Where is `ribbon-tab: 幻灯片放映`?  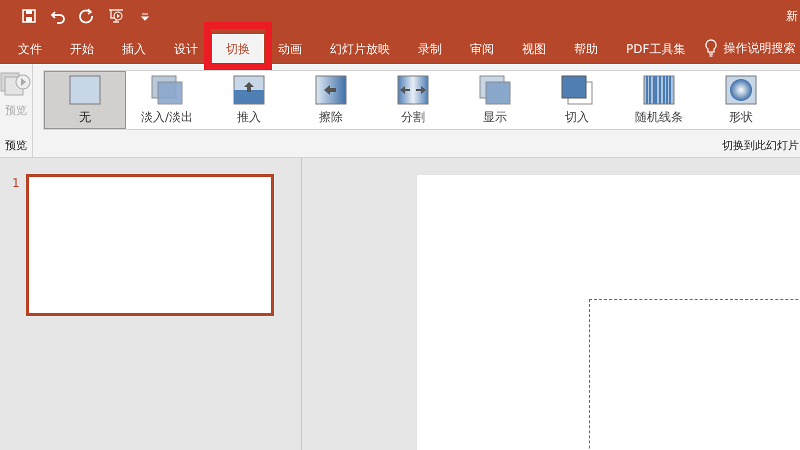 ribbon-tab: 幻灯片放映 is located at coordinates (360, 49).